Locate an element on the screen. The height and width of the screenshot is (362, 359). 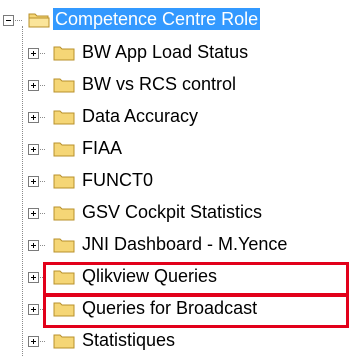
tree-node-label: JNI Dashboard - M.Yence is located at coordinates (185, 244).